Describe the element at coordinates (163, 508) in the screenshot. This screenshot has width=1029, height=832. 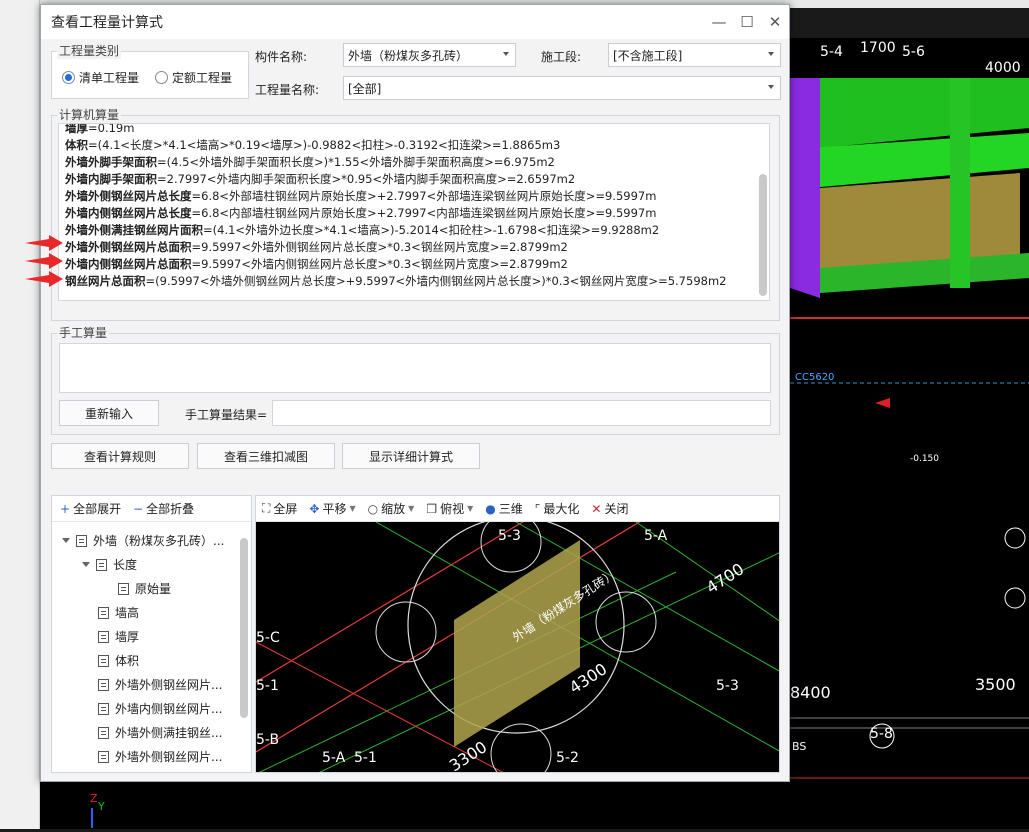
I see `collapse-all-button: − 全部折叠` at that location.